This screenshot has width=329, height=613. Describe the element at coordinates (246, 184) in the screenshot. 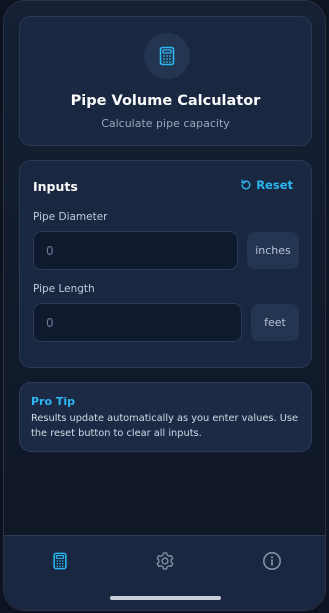

I see `reset-icon` at that location.